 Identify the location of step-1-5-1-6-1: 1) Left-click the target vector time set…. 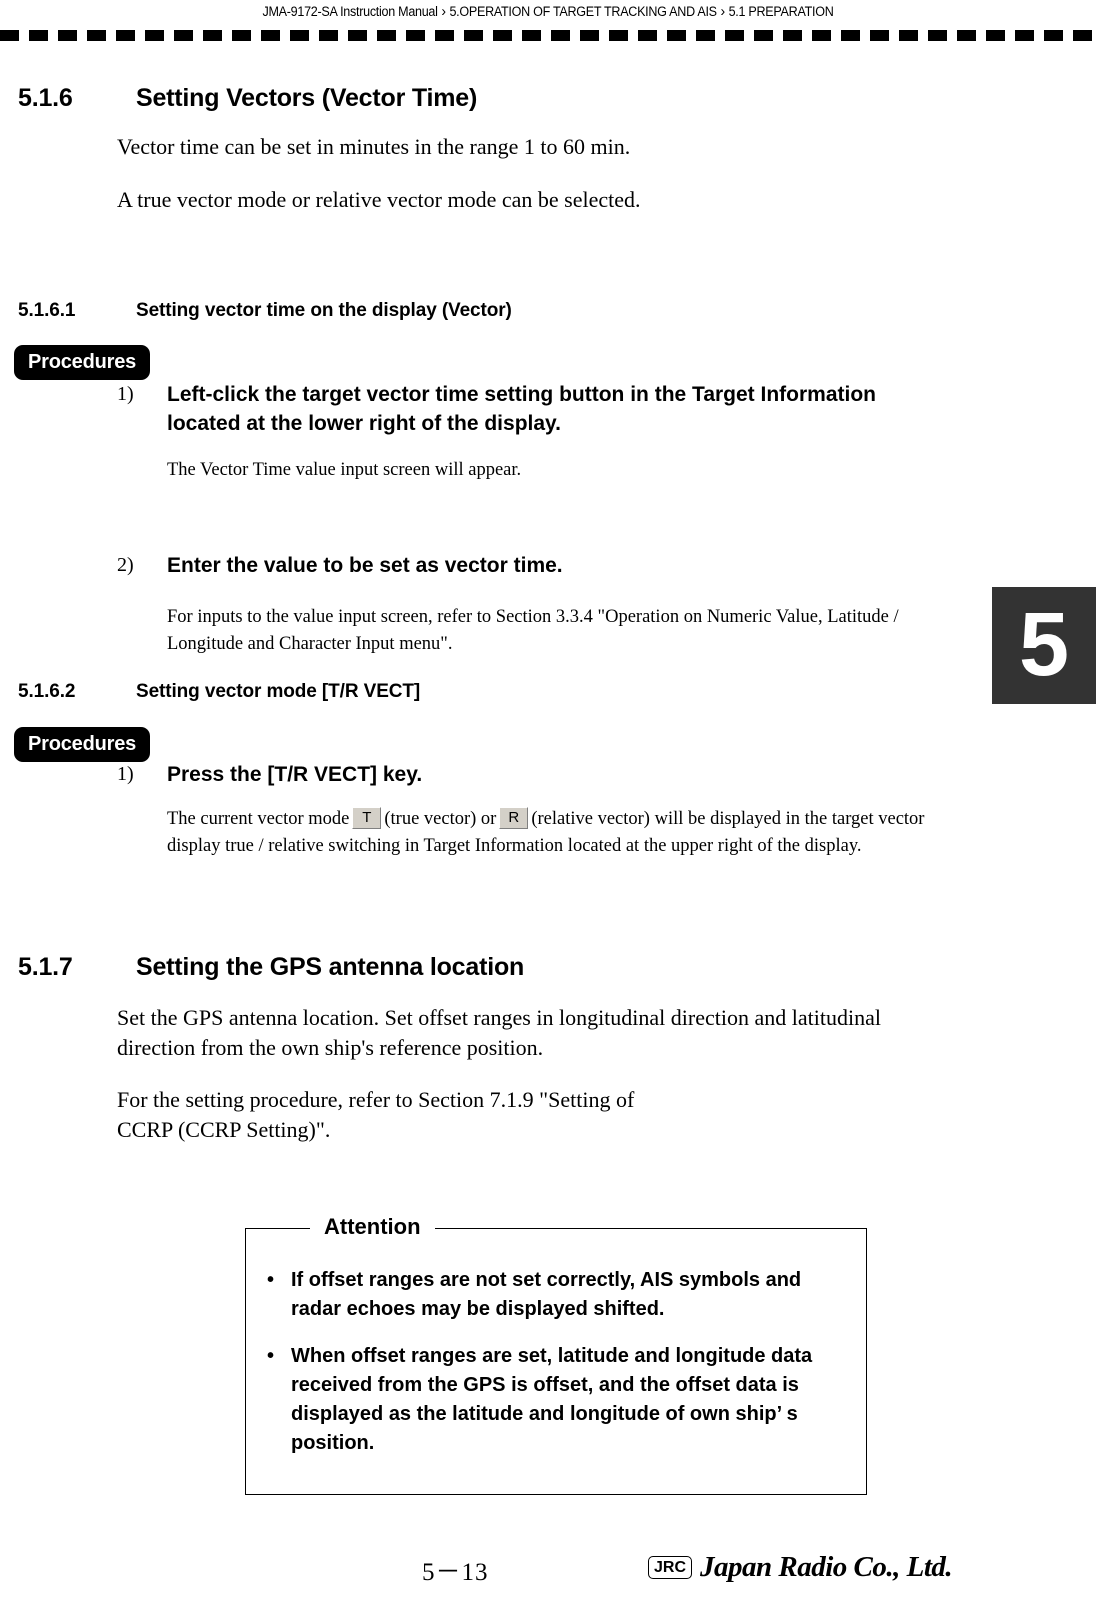
(497, 409).